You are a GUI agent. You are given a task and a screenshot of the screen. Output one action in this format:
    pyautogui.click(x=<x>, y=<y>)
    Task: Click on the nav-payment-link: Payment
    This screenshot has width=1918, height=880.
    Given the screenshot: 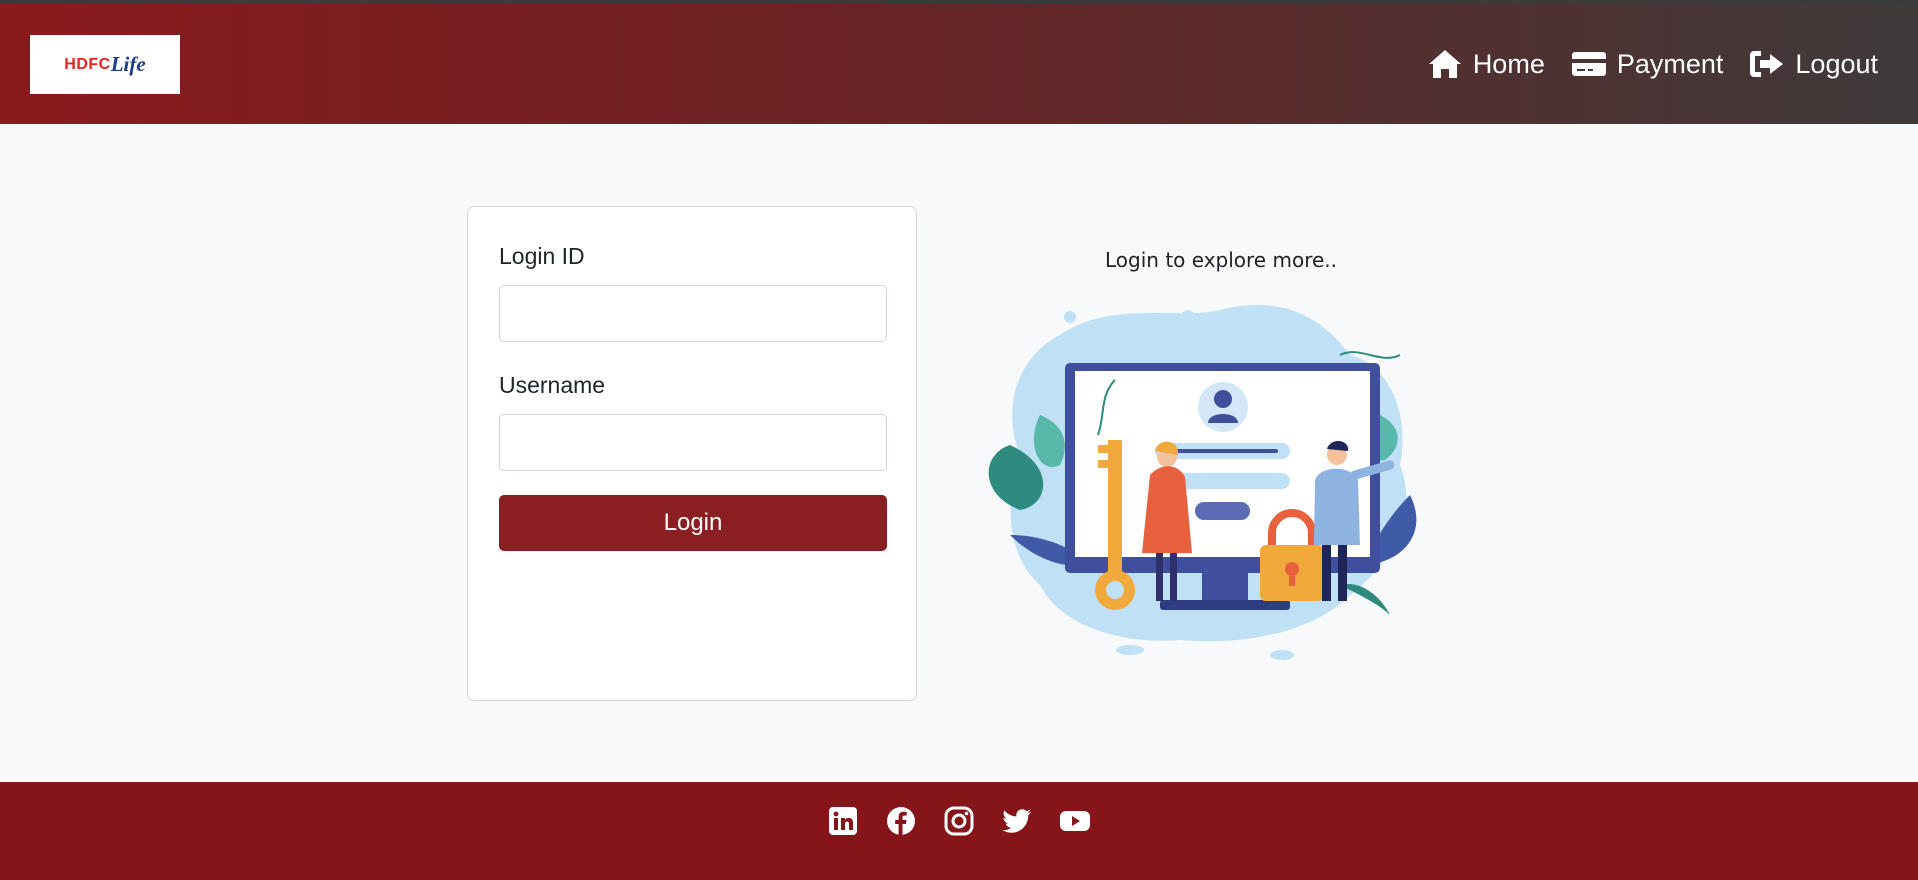 What is the action you would take?
    pyautogui.click(x=1647, y=64)
    